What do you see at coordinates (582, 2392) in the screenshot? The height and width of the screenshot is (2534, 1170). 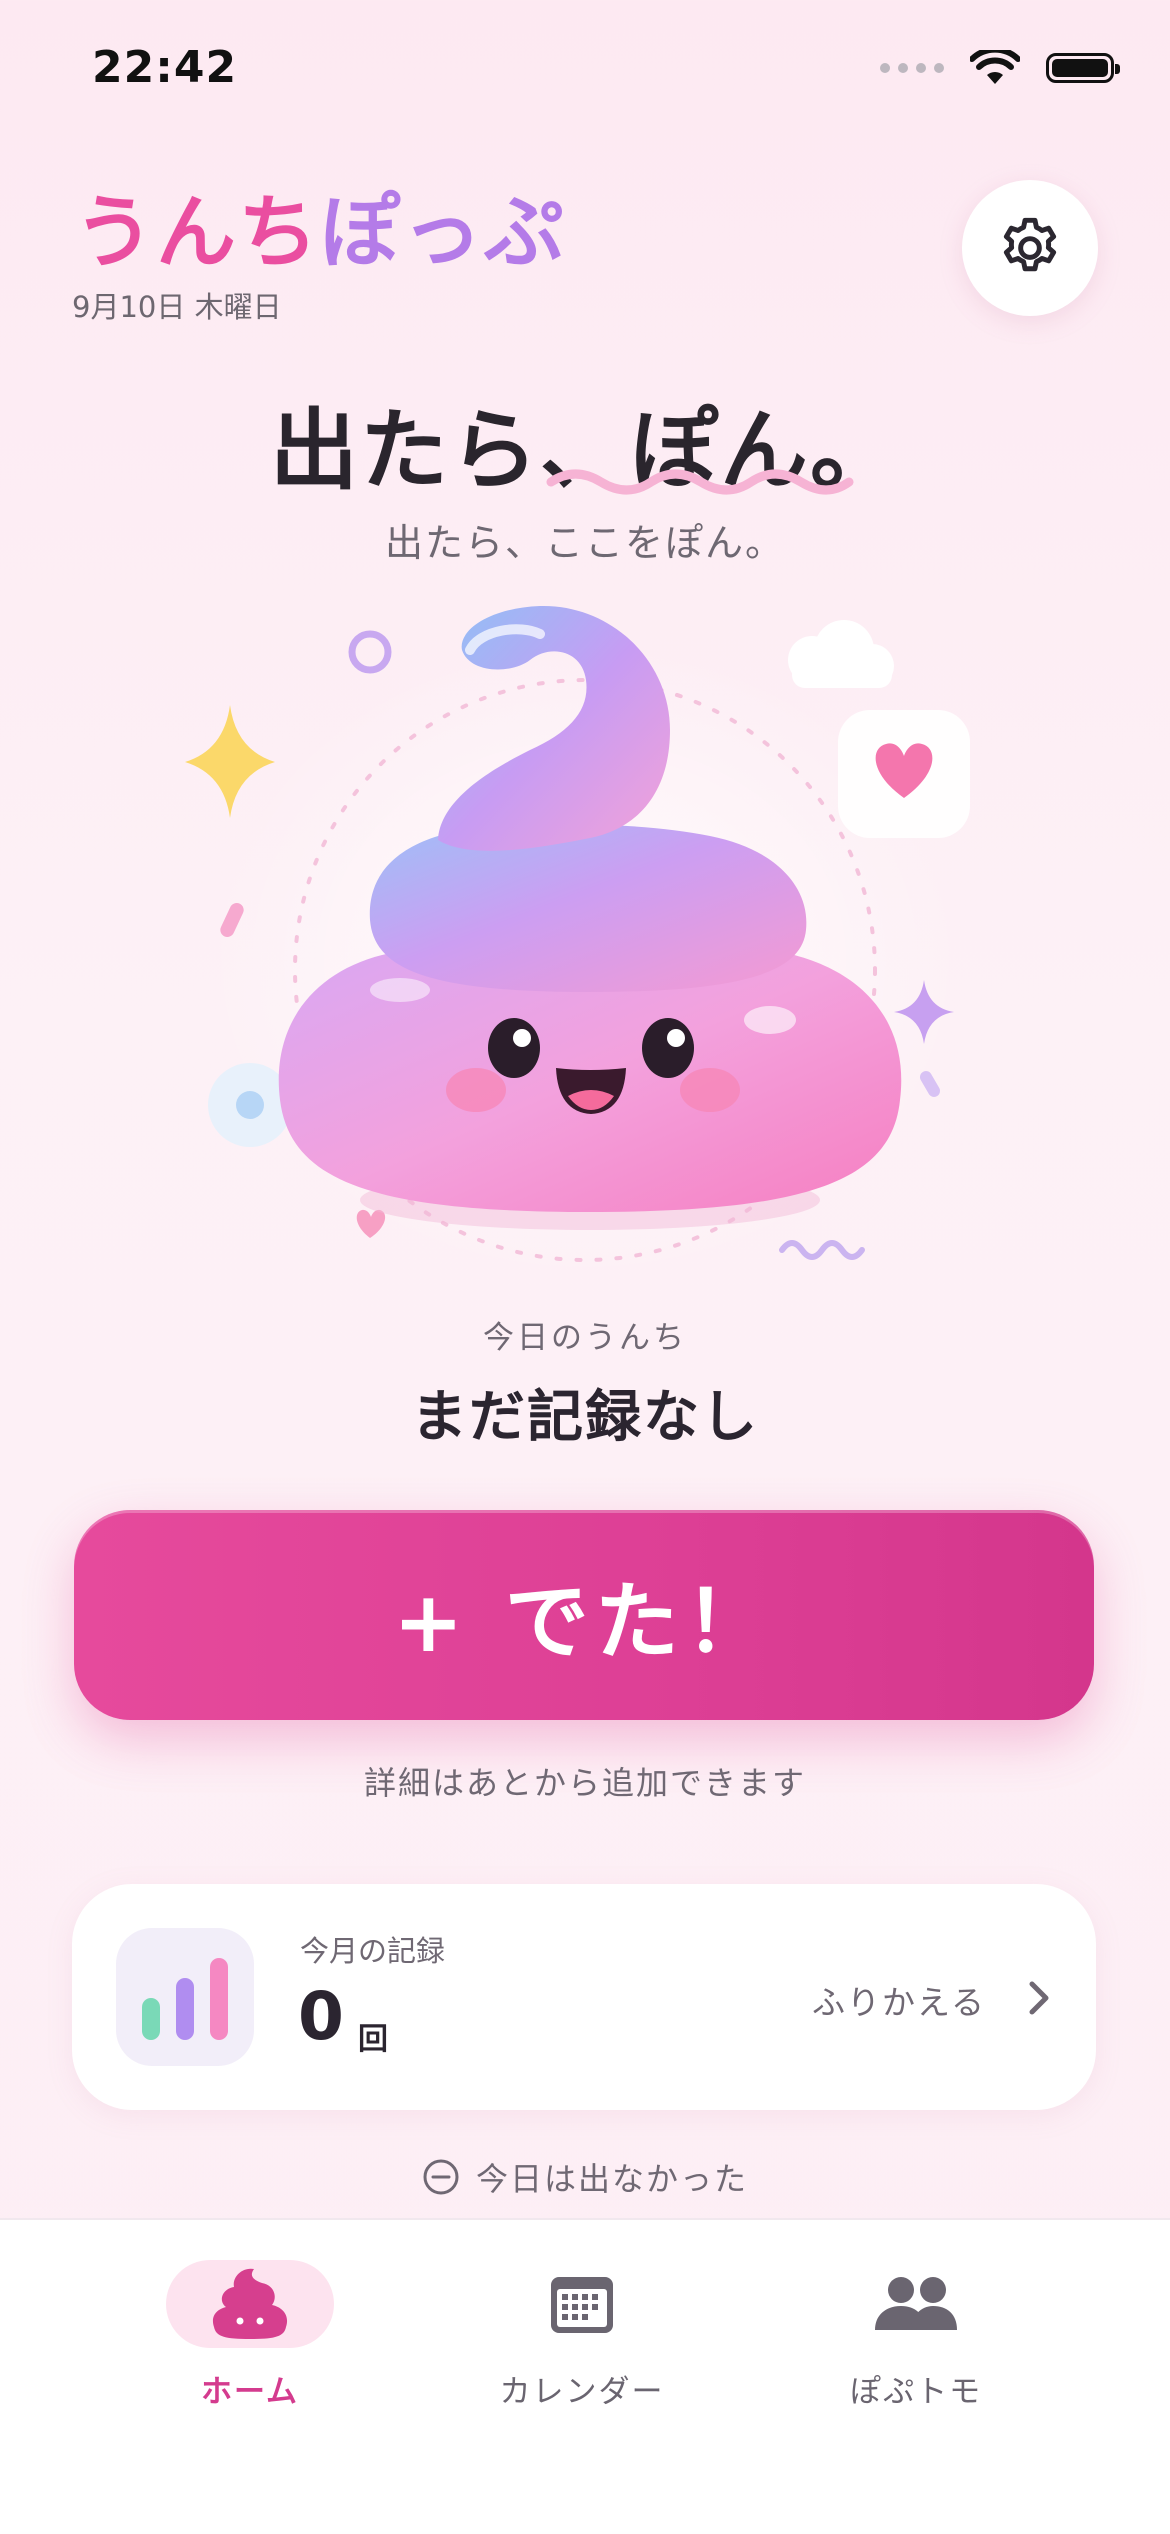 I see `tab-calendar-label: カレンダー` at bounding box center [582, 2392].